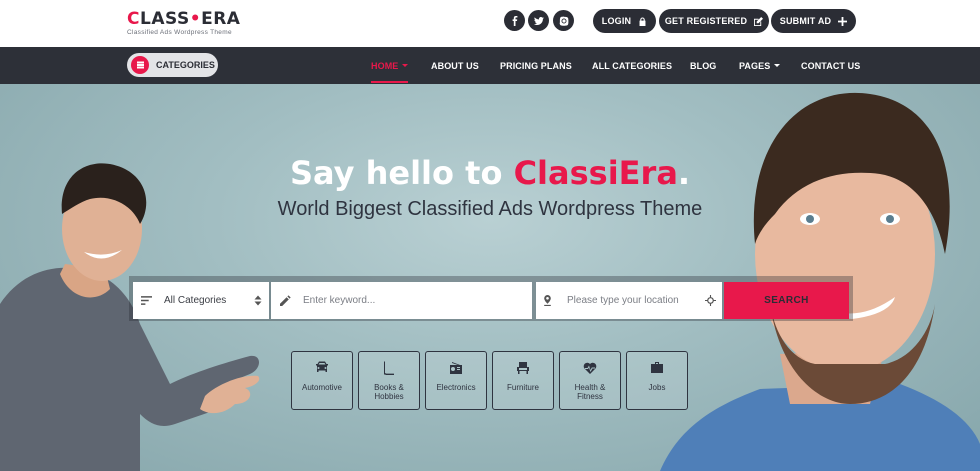 The height and width of the screenshot is (471, 980). Describe the element at coordinates (536, 65) in the screenshot. I see `nav-pricing-plans: PRICING PLANS` at that location.